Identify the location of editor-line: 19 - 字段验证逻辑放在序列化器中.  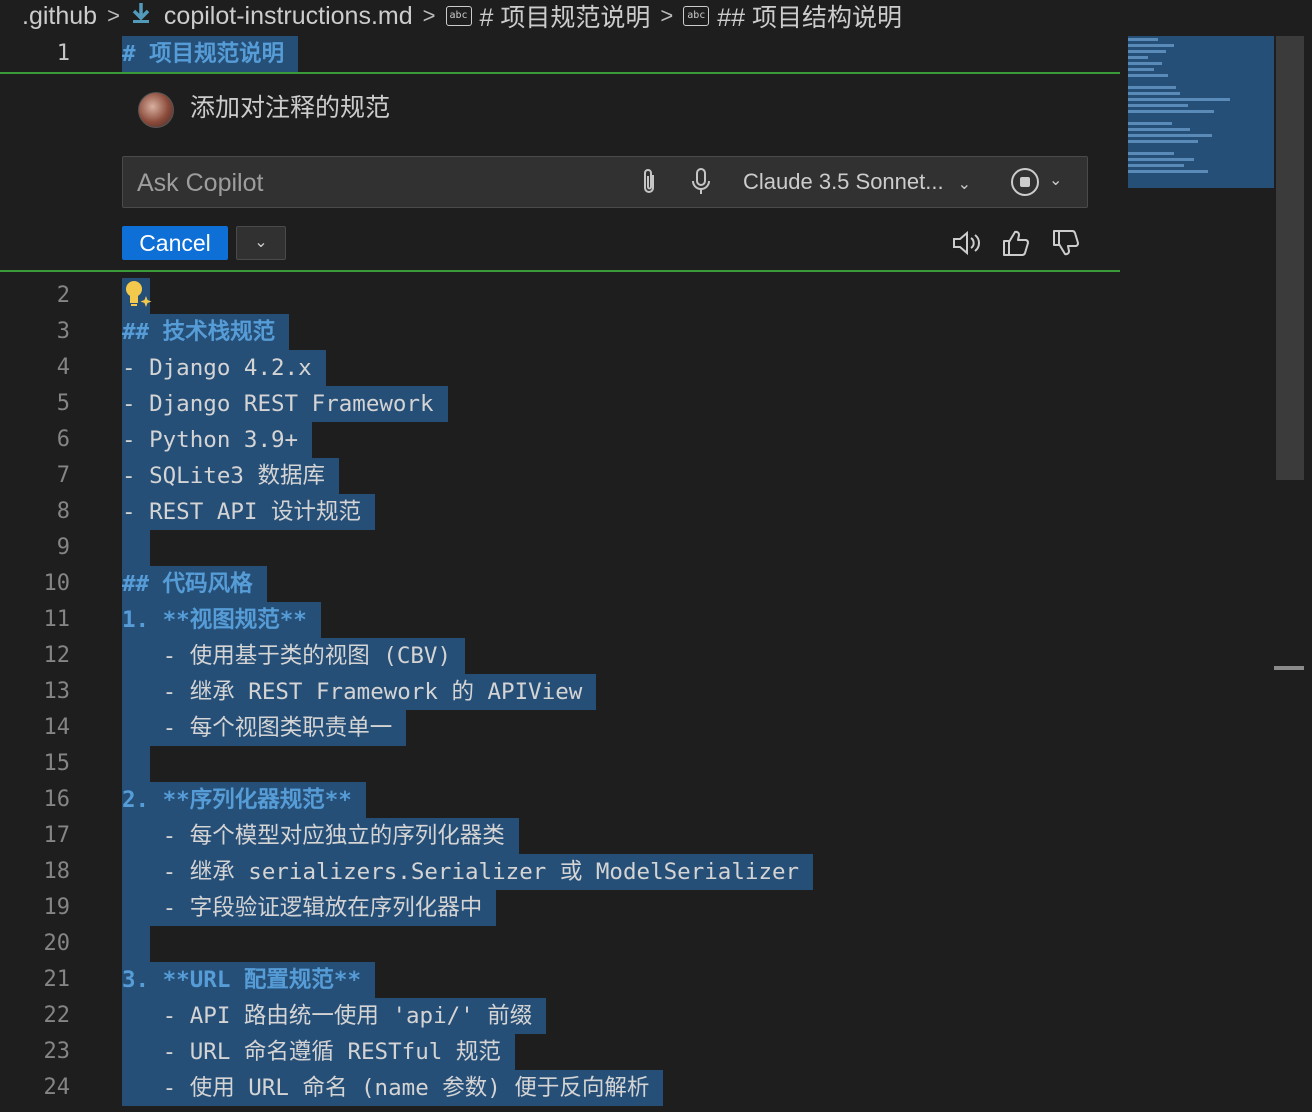
(560, 908).